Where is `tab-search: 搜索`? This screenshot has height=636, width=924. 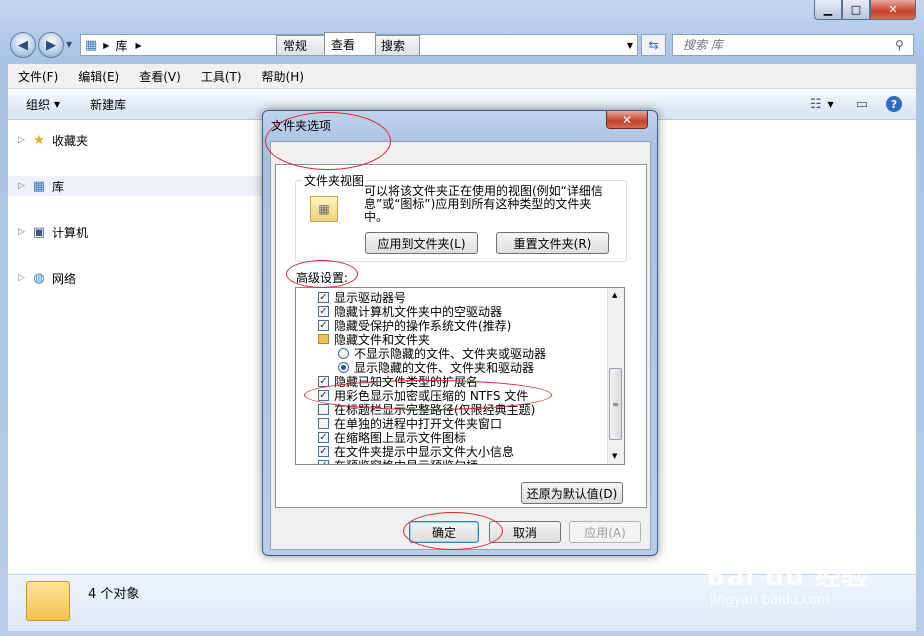 tab-search: 搜索 is located at coordinates (397, 45).